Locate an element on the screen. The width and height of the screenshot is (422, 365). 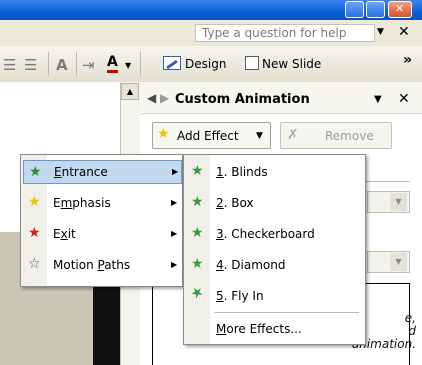
remove-button: ✗ Remove is located at coordinates (336, 135).